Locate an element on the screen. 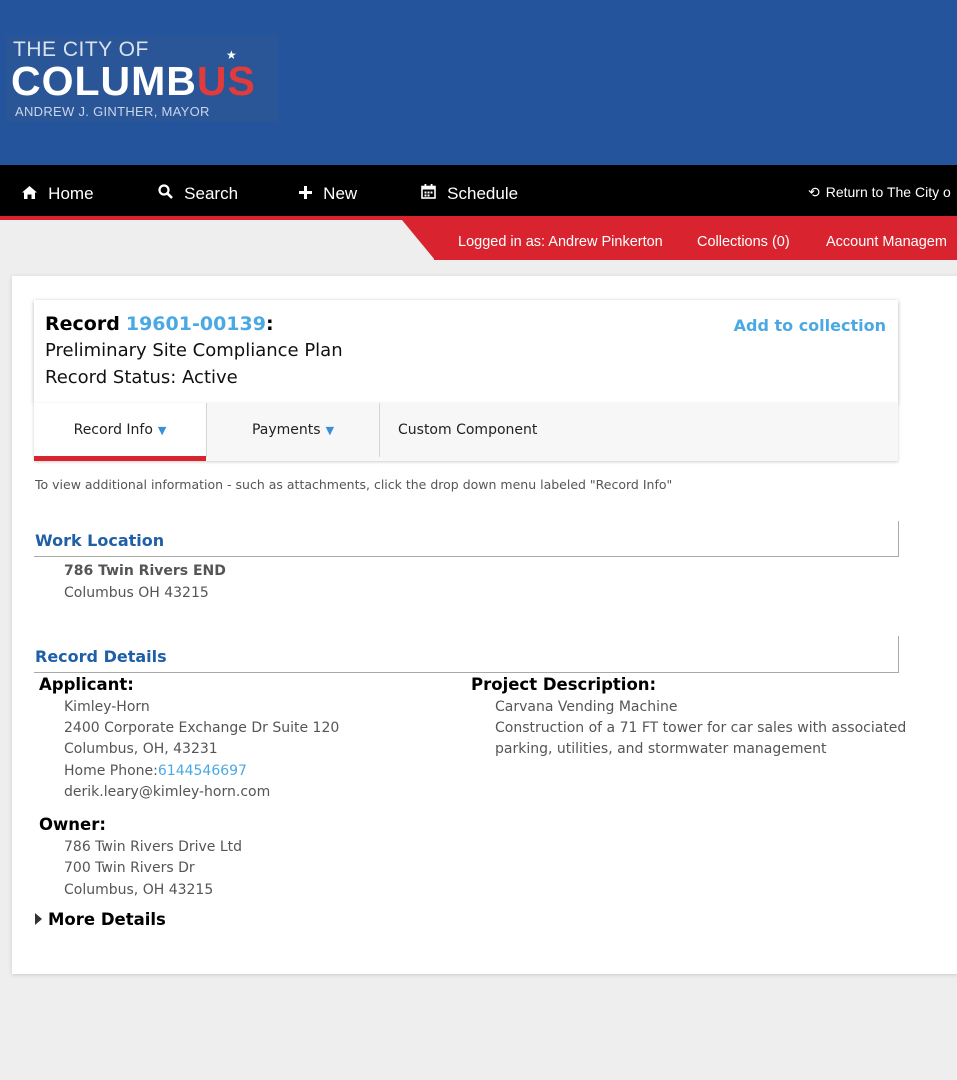 Image resolution: width=957 pixels, height=1080 pixels. nav-search: Search is located at coordinates (198, 191).